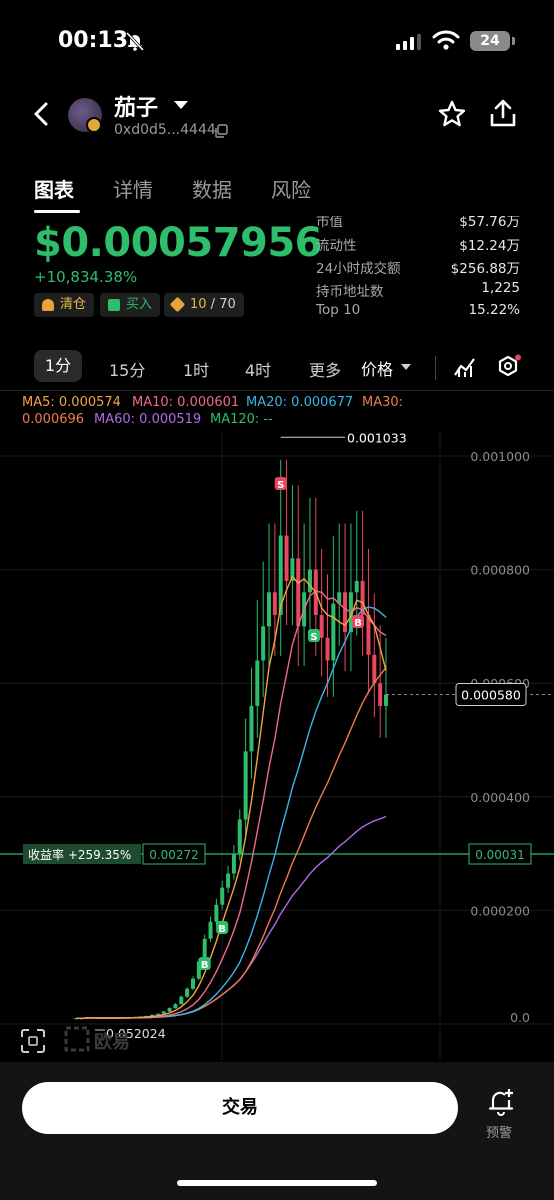  What do you see at coordinates (196, 369) in the screenshot?
I see `interval-1h: 1时` at bounding box center [196, 369].